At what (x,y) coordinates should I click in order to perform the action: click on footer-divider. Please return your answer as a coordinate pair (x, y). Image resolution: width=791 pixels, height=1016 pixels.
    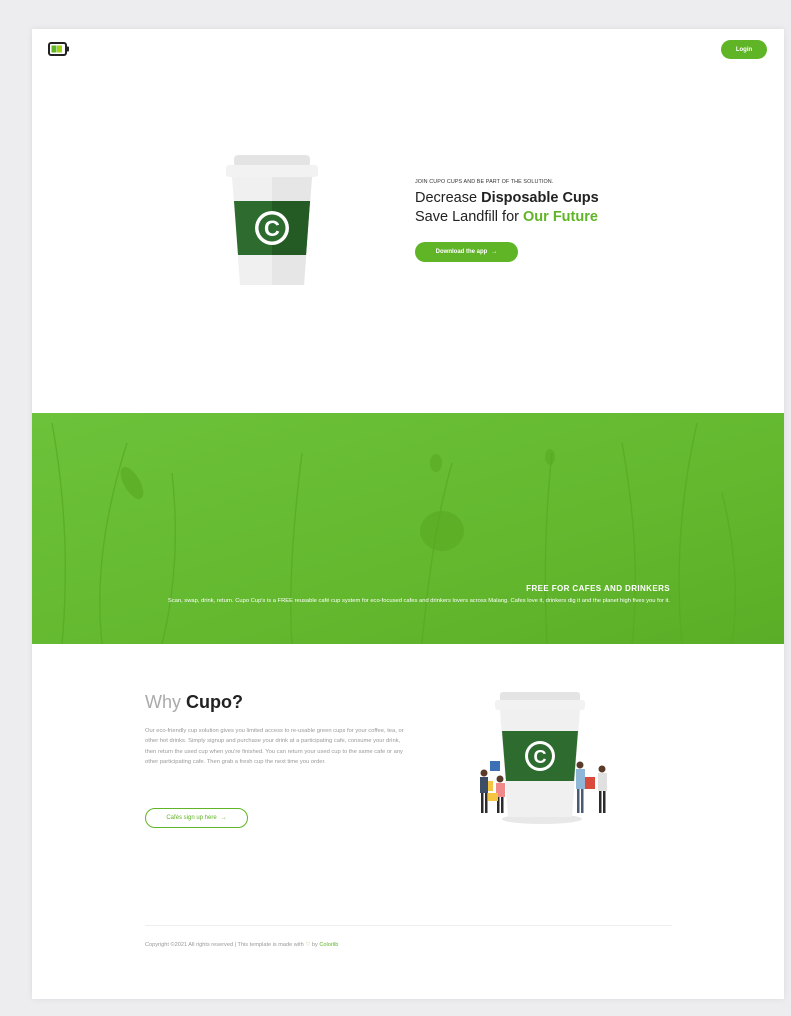
    Looking at the image, I should click on (408, 925).